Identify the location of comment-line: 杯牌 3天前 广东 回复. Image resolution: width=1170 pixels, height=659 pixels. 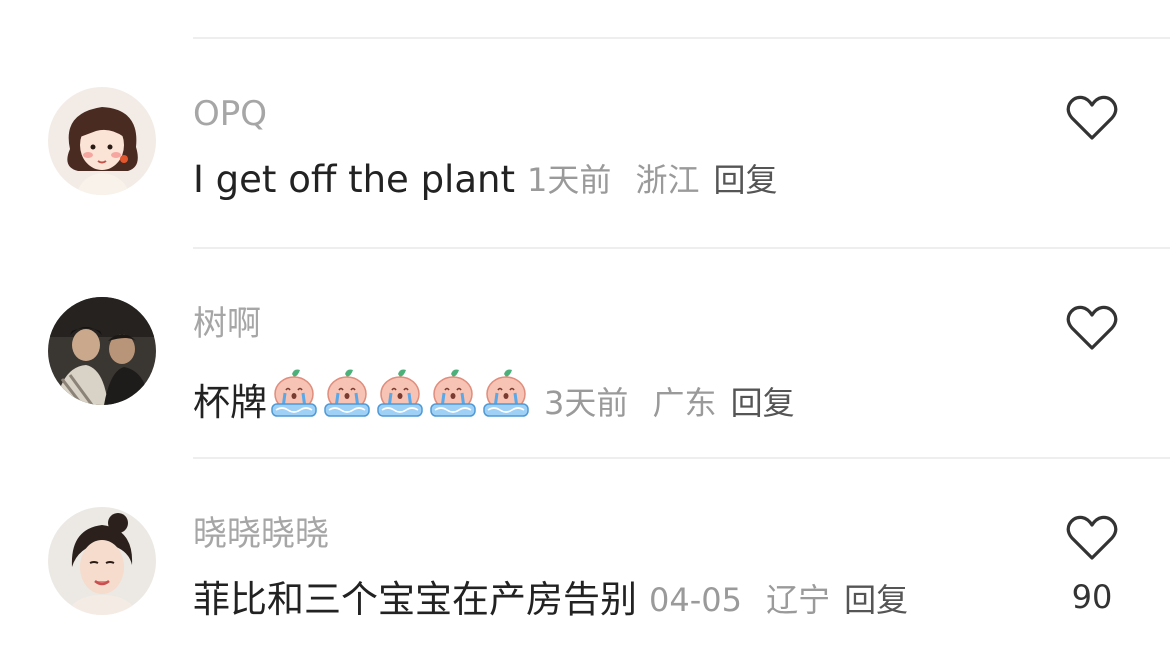
(494, 402).